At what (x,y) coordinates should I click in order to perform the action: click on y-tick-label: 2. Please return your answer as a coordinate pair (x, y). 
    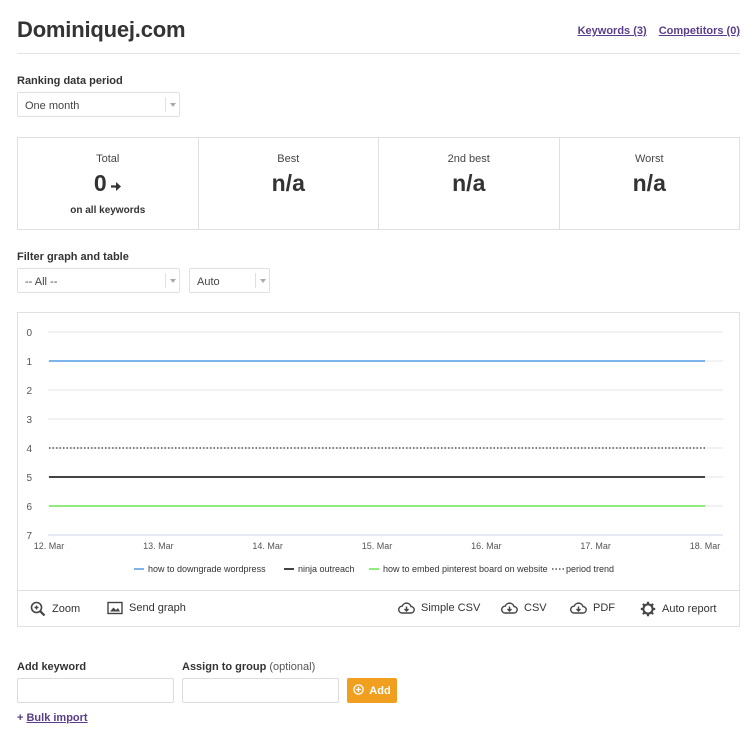
    Looking at the image, I should click on (29, 391).